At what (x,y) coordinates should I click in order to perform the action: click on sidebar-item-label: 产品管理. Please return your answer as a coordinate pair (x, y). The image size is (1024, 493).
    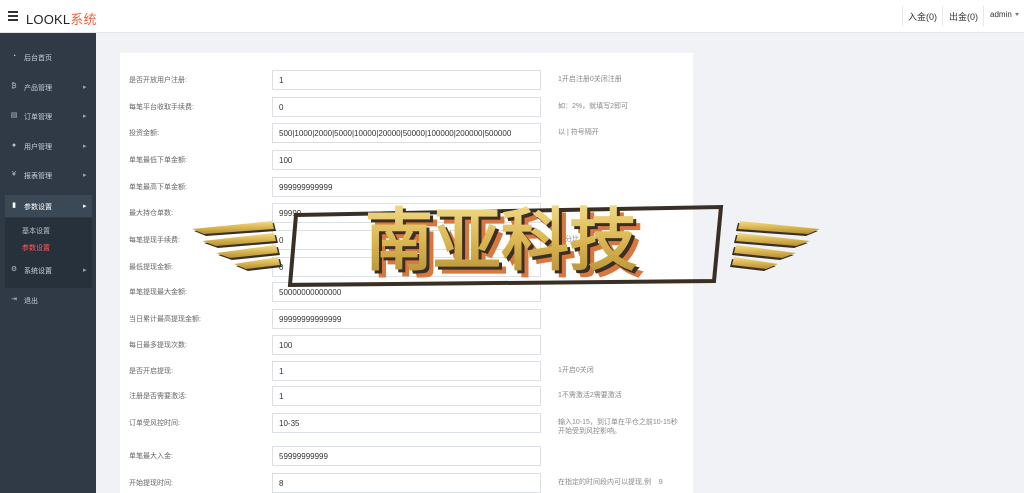
    Looking at the image, I should click on (38, 88).